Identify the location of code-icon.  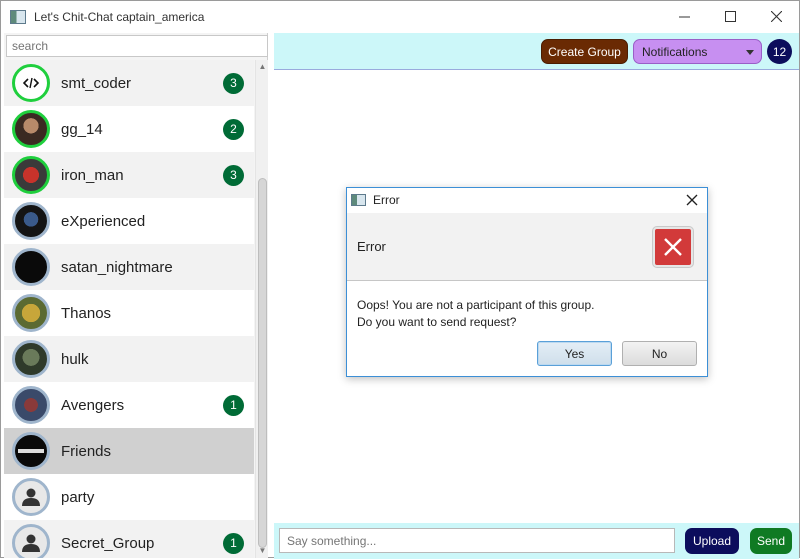
(31, 83).